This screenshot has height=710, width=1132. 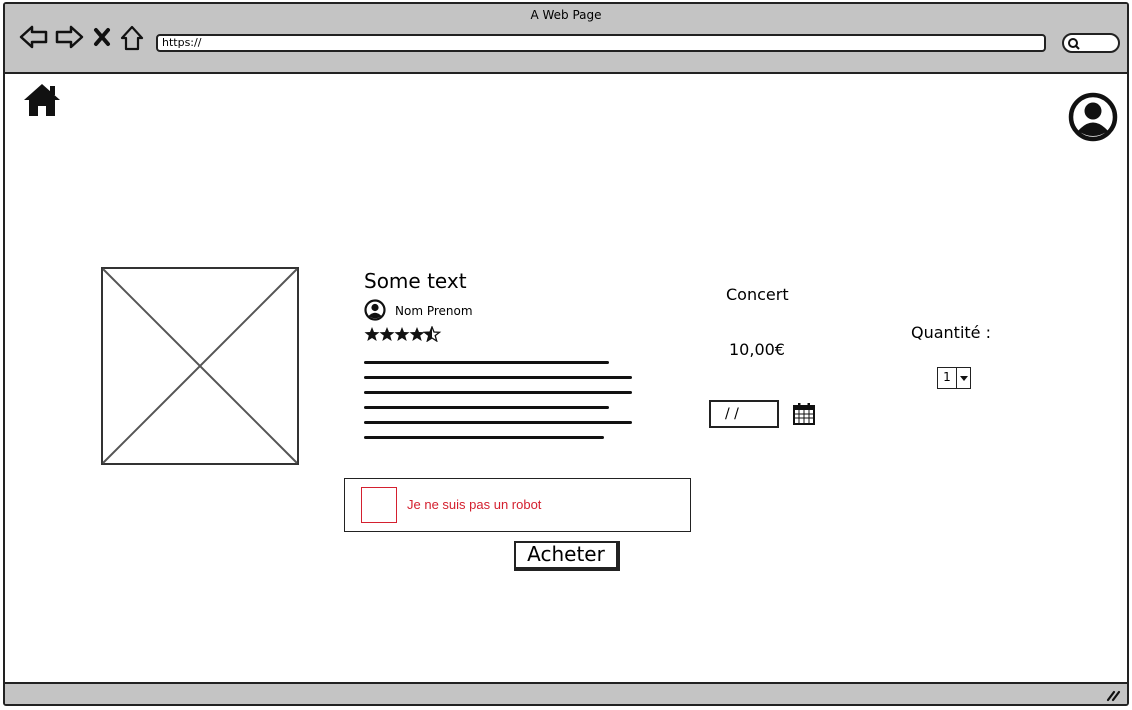 I want to click on captcha-label: Je ne suis pas un robot, so click(x=474, y=504).